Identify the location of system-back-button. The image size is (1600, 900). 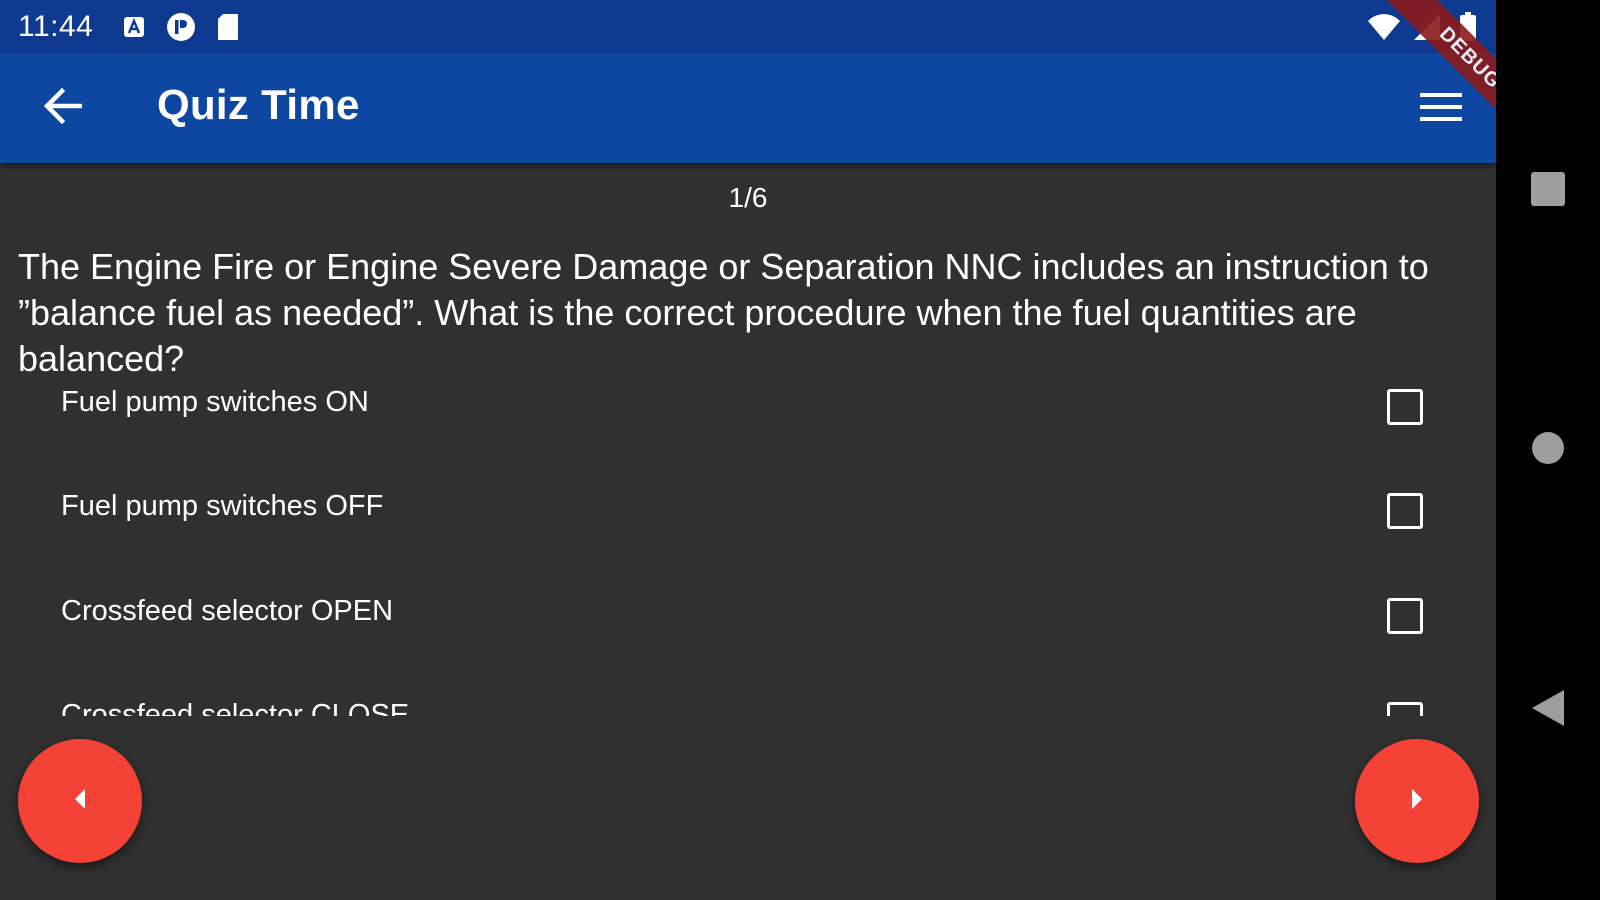
(1548, 710).